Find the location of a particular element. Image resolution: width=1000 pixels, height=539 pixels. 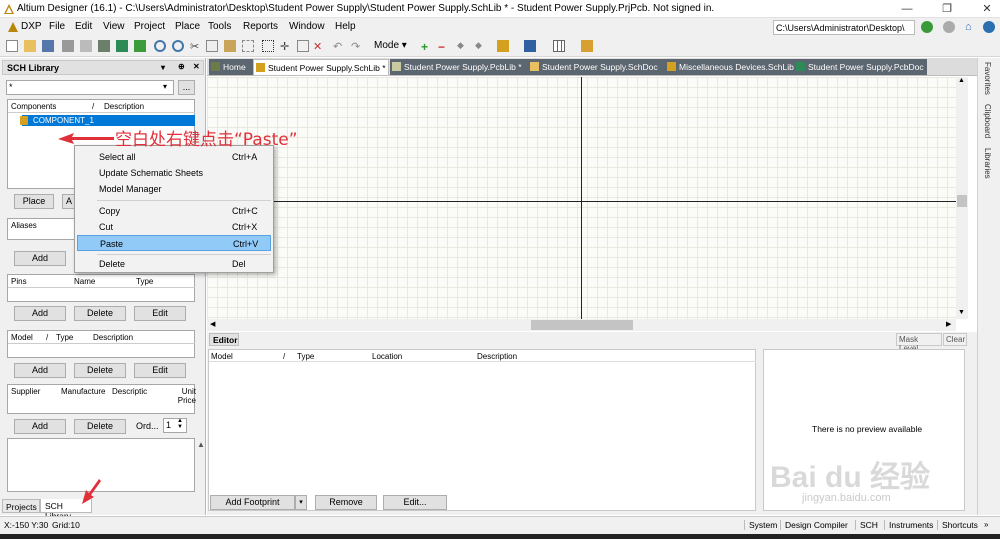

status-system: System is located at coordinates (760, 525).